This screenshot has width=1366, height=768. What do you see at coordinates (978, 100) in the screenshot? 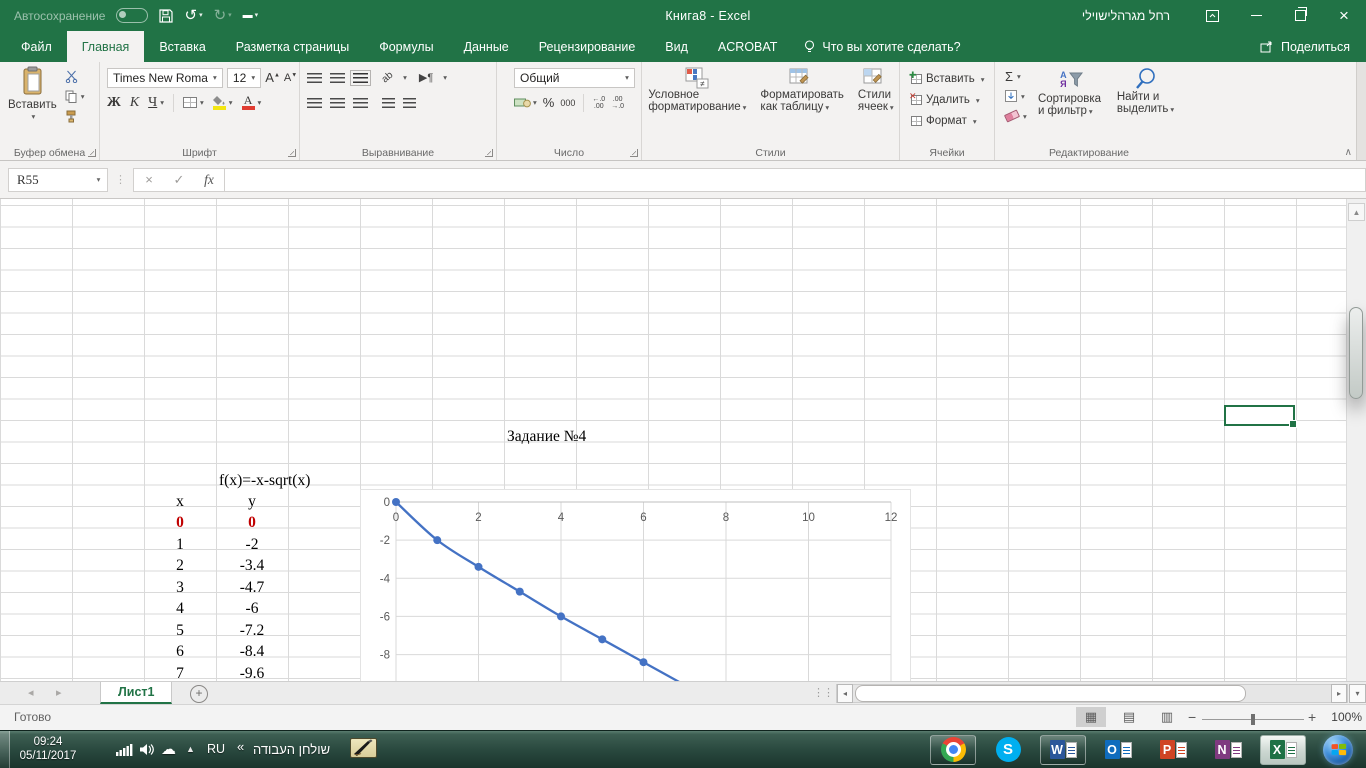
I see `delete-cells-dropdown-icon: ▾` at bounding box center [978, 100].